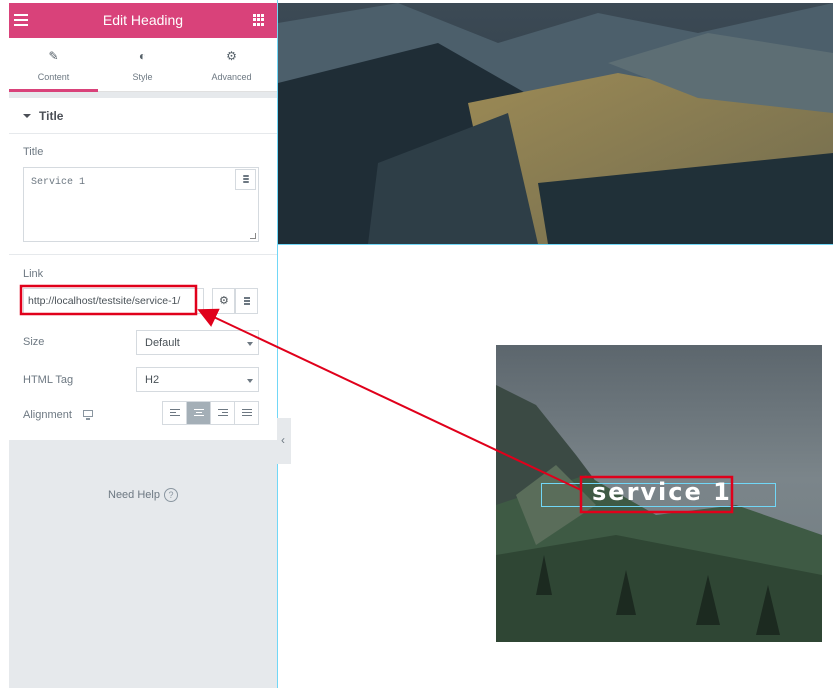  I want to click on heading-highlight-box, so click(656, 494).